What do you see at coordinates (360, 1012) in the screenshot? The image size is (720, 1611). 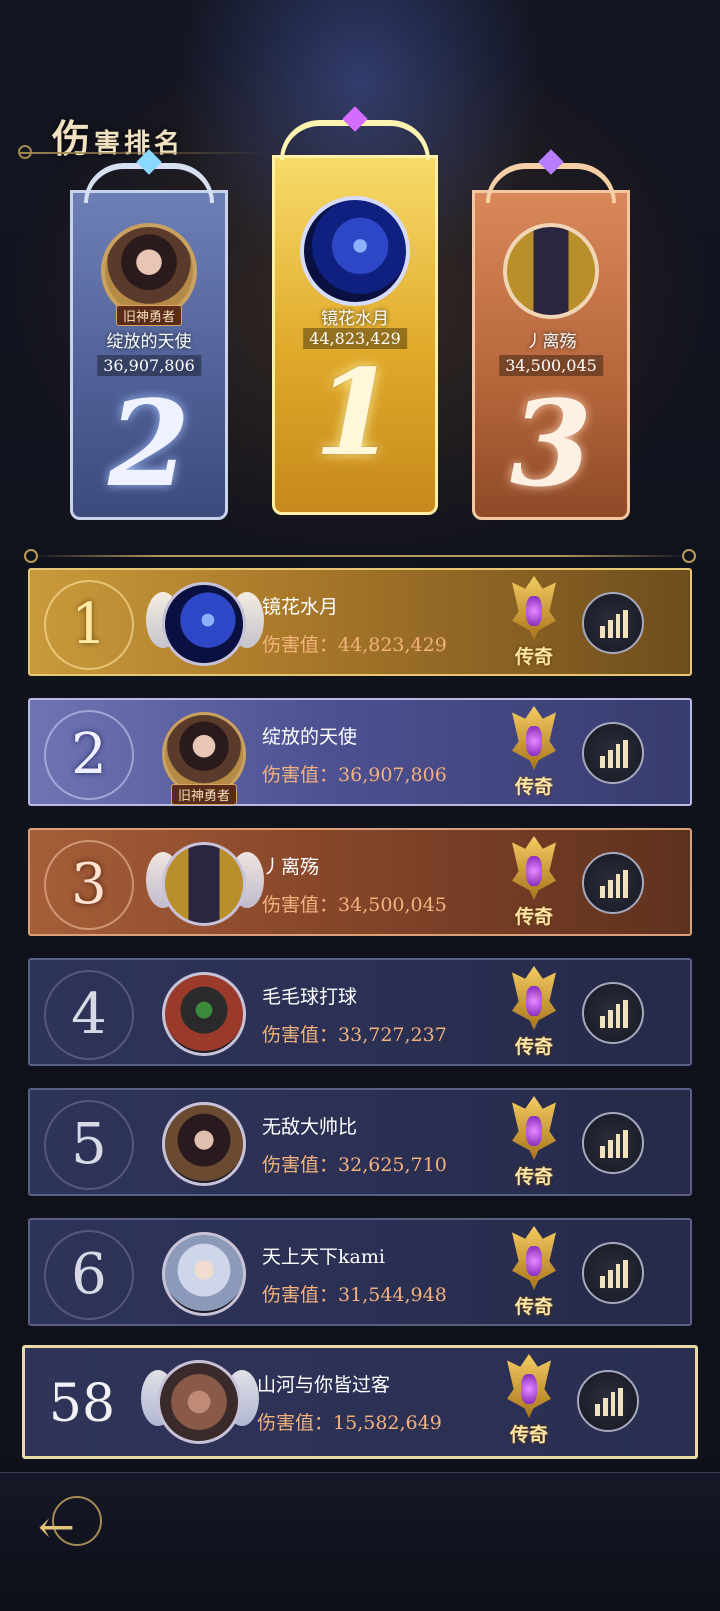 I see `ranking-row: 4 毛毛球打球 伤害值：33,727,237 传奇` at bounding box center [360, 1012].